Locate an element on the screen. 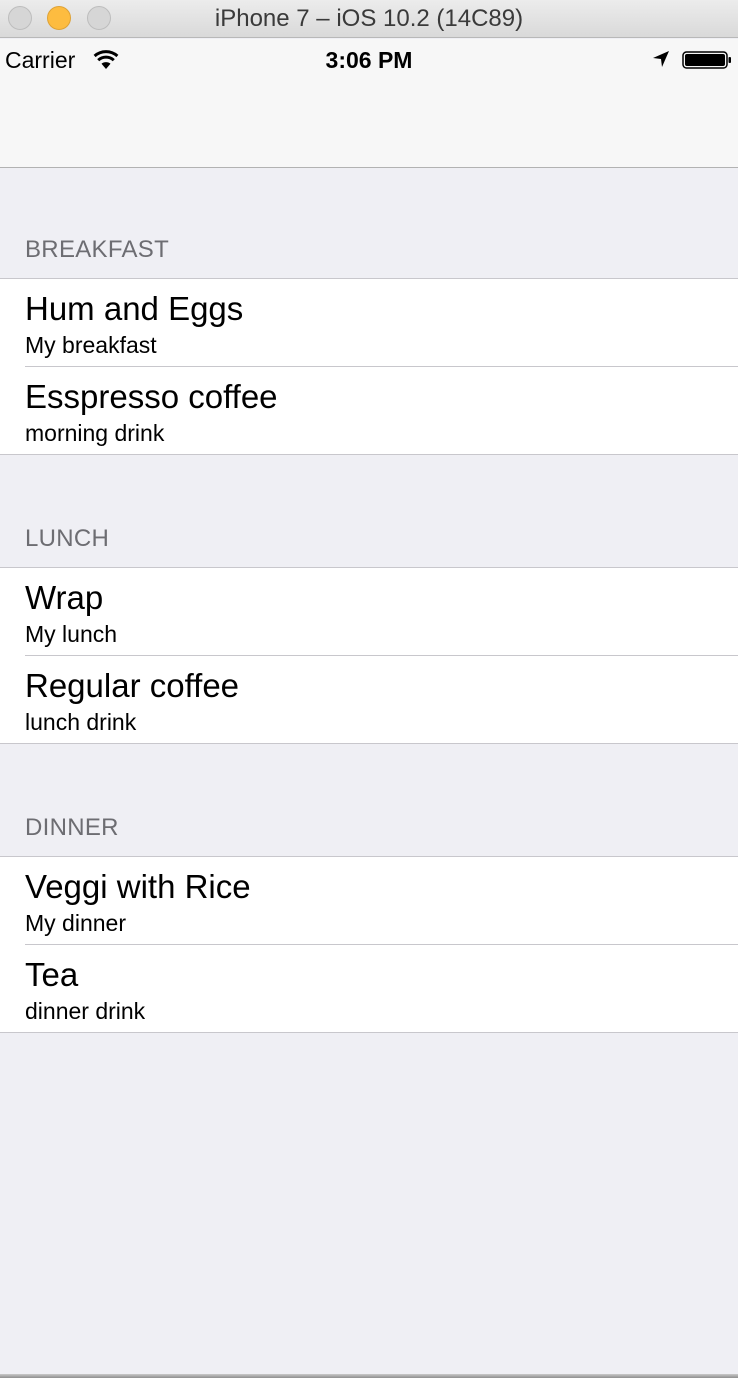 This screenshot has height=1378, width=738. window-title: iPhone 7 – iOS 10.2 (14C89) is located at coordinates (369, 18).